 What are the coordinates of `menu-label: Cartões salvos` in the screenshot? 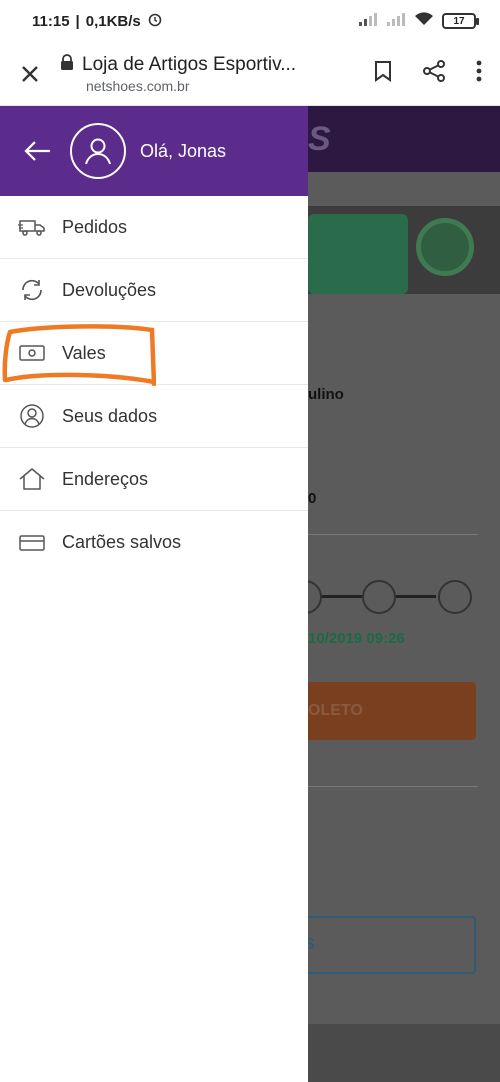 It's located at (122, 542).